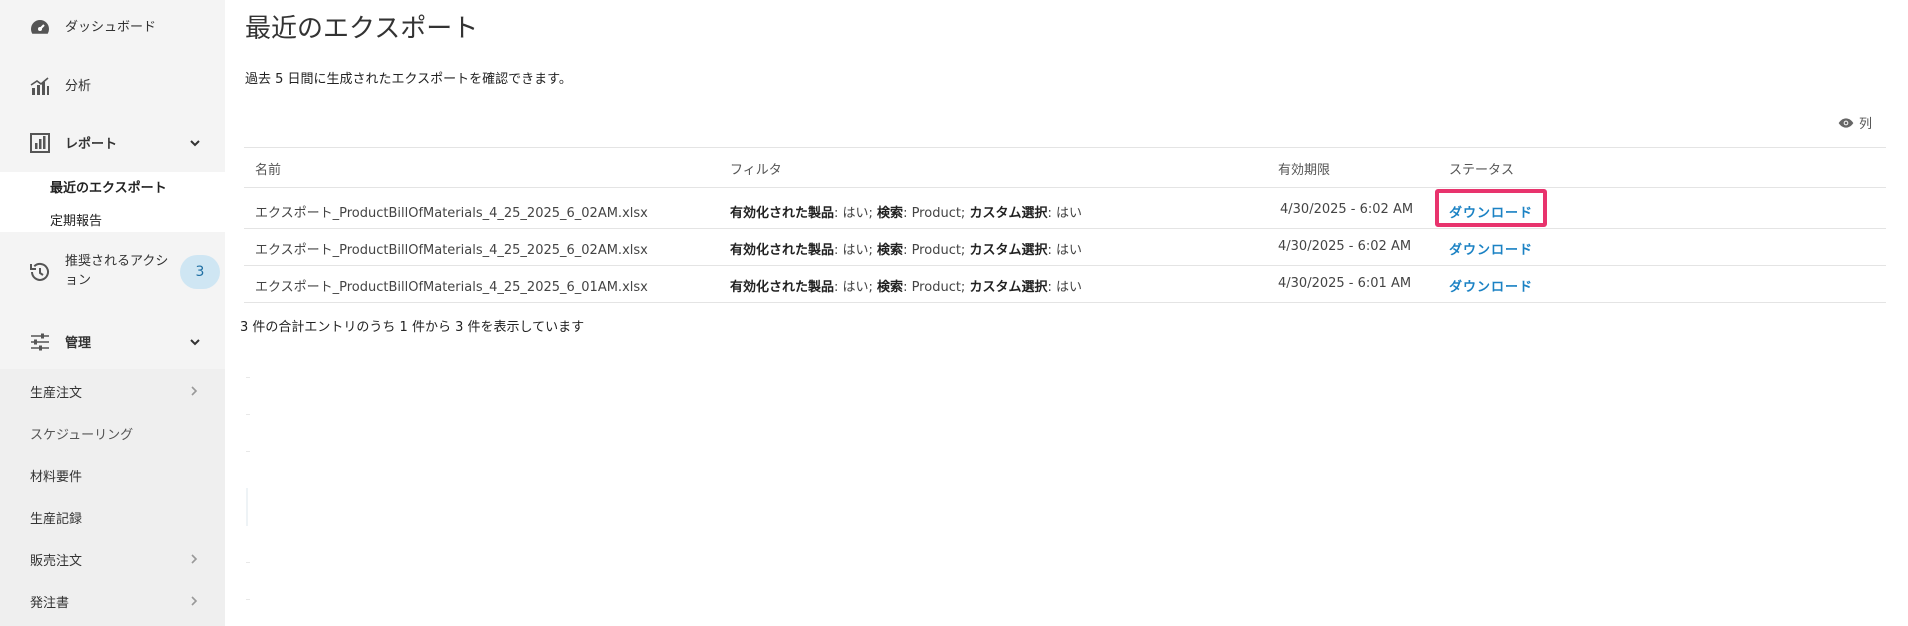 This screenshot has height=626, width=1908. Describe the element at coordinates (756, 168) in the screenshot. I see `column-header-filter: フィルタ` at that location.